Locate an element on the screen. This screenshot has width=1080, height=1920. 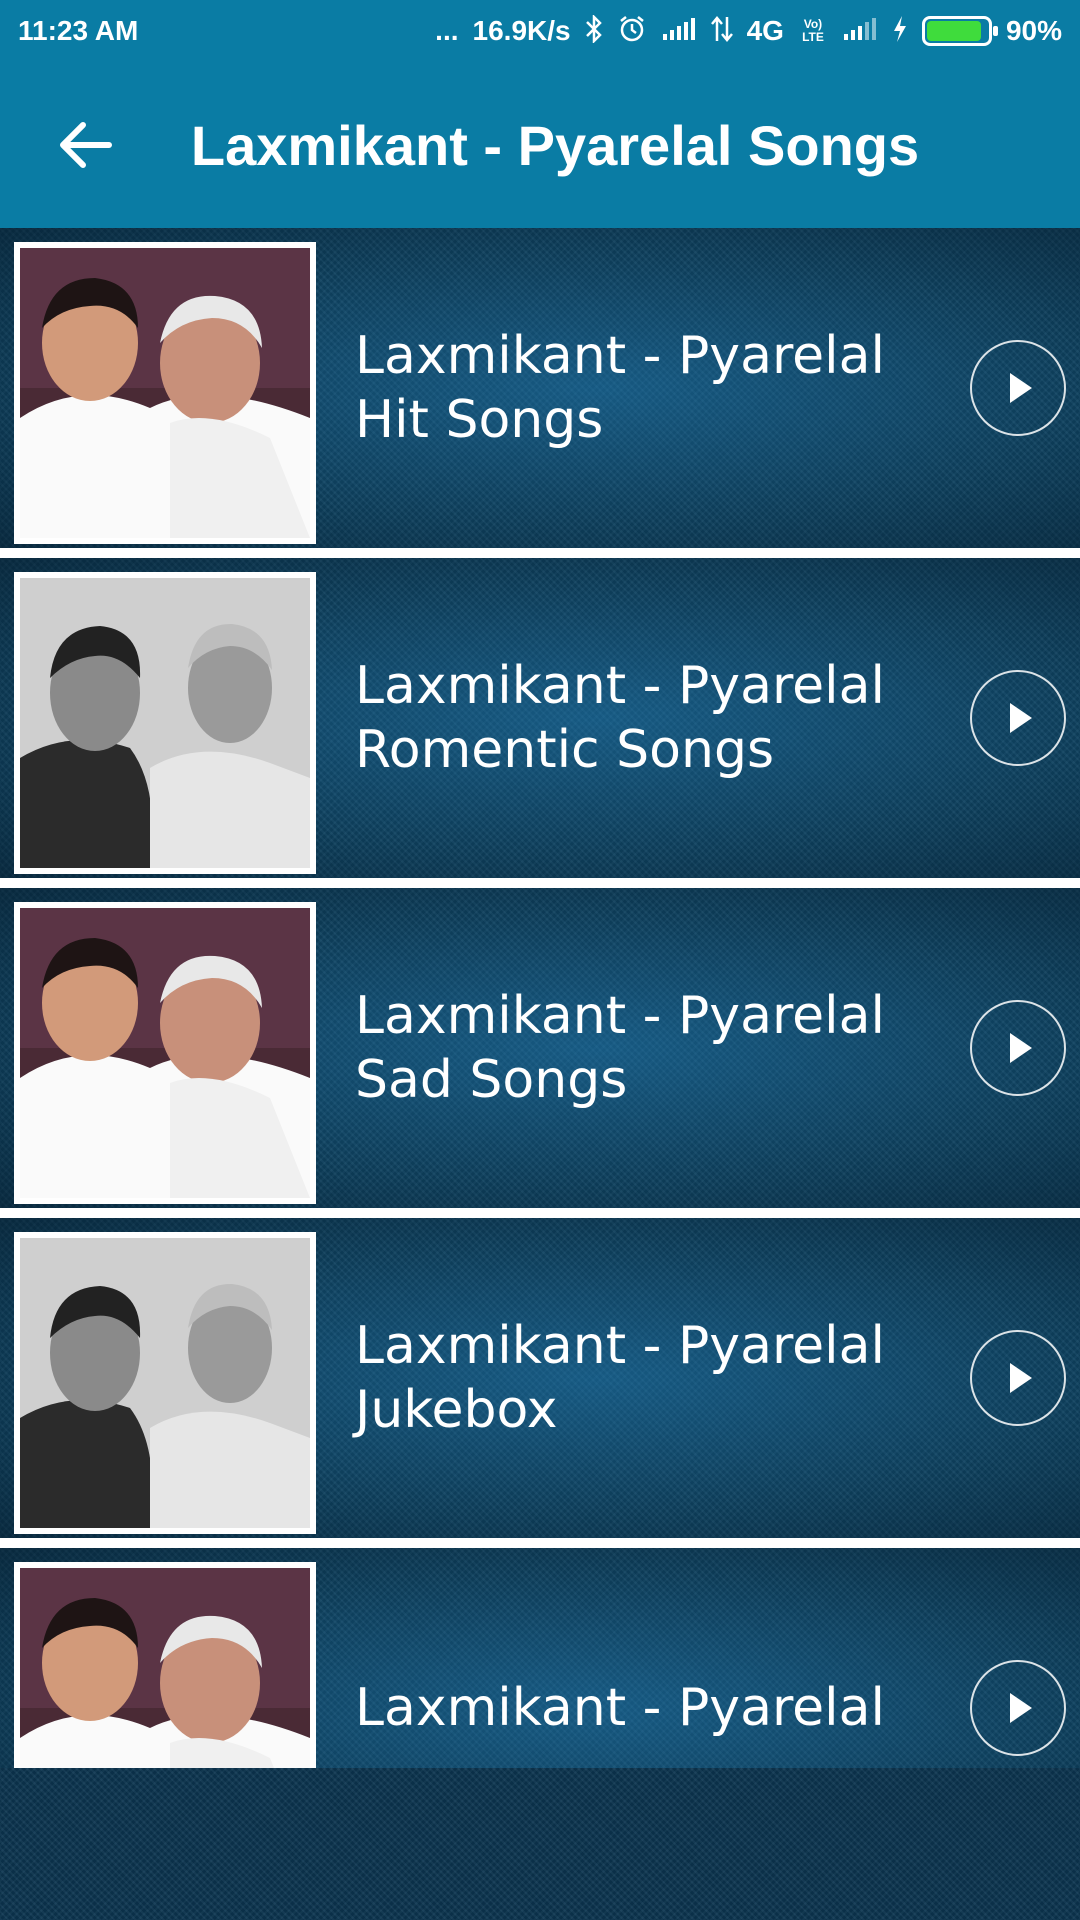
status-icons: ... 16.9K/s 4G Vo) LTE 90% is located at coordinates (748, 30).